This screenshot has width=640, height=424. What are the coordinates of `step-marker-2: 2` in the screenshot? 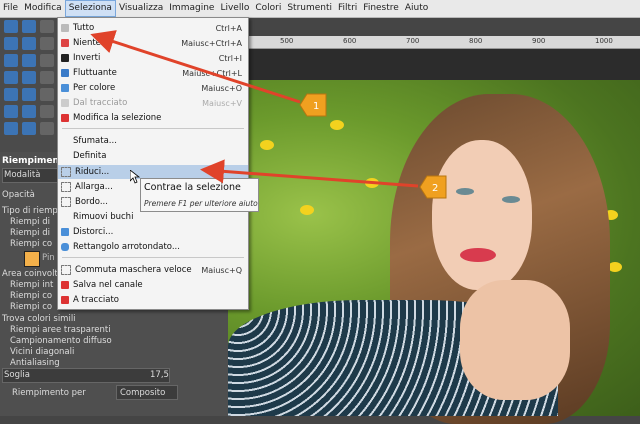 It's located at (433, 187).